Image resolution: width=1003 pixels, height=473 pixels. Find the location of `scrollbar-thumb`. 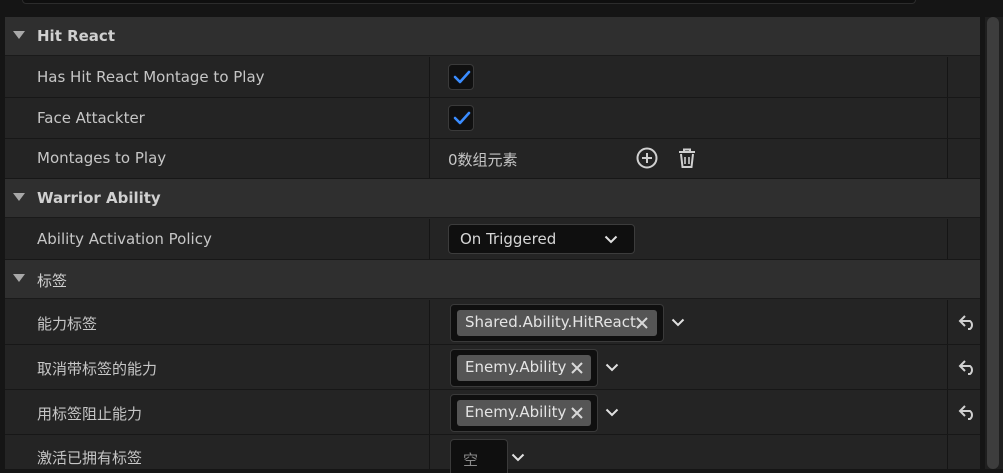

scrollbar-thumb is located at coordinates (993, 243).